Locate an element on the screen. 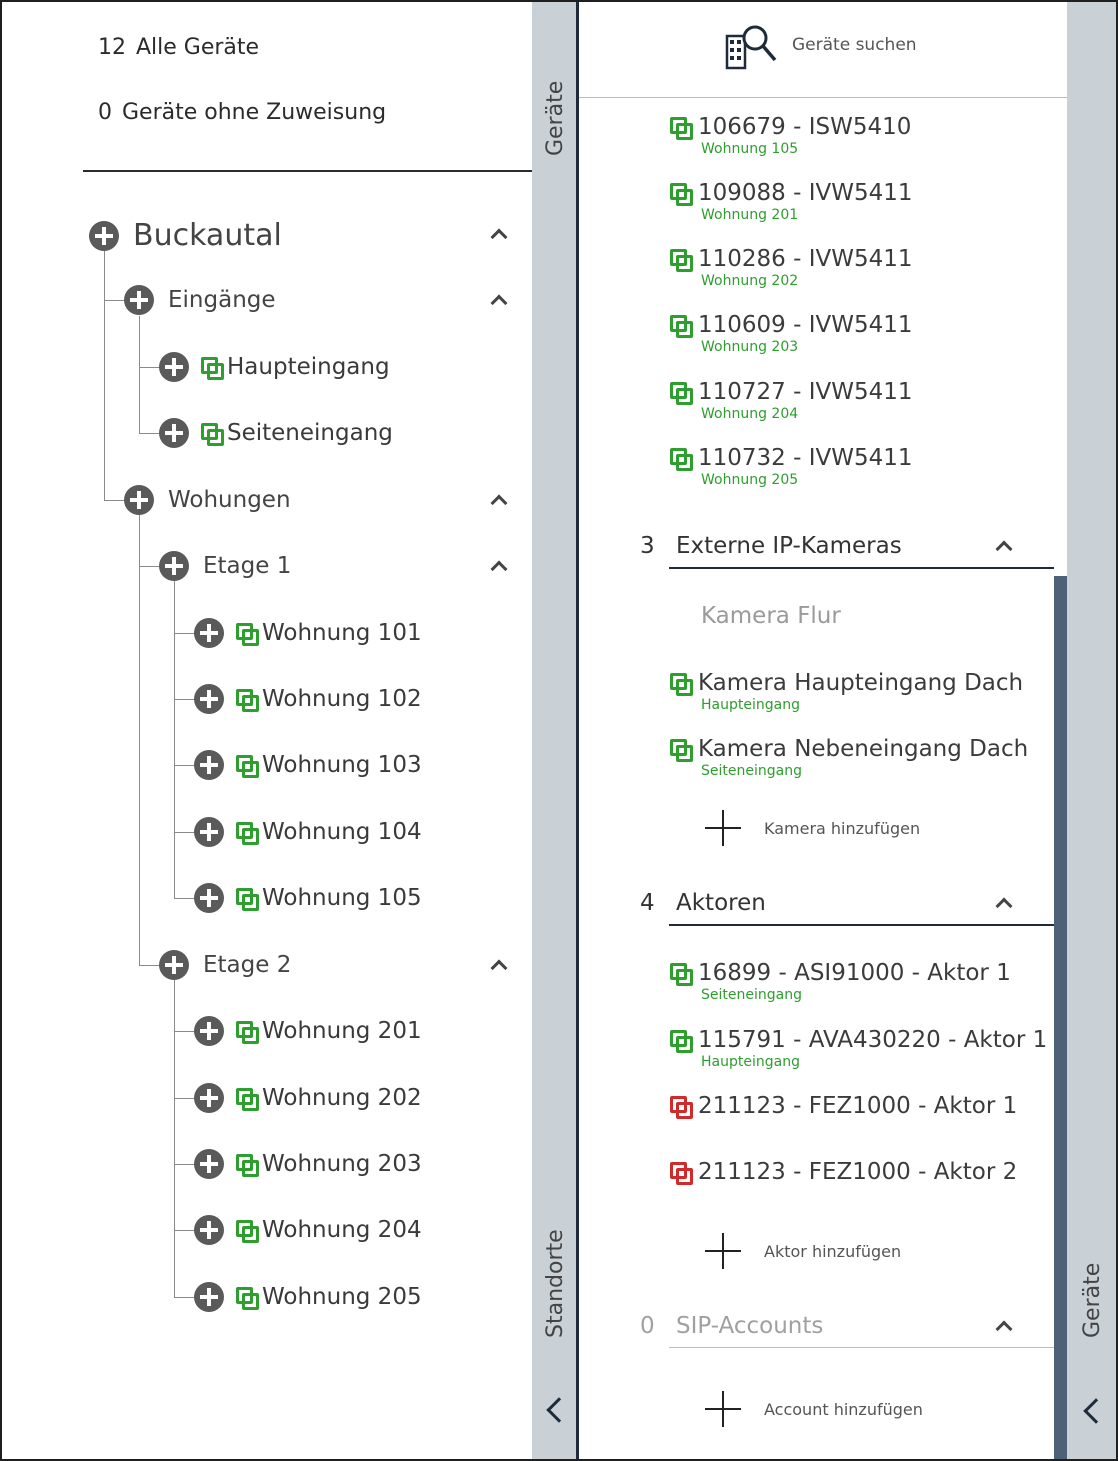  tree-node-apartment: Wohnung 204 is located at coordinates (308, 1230).